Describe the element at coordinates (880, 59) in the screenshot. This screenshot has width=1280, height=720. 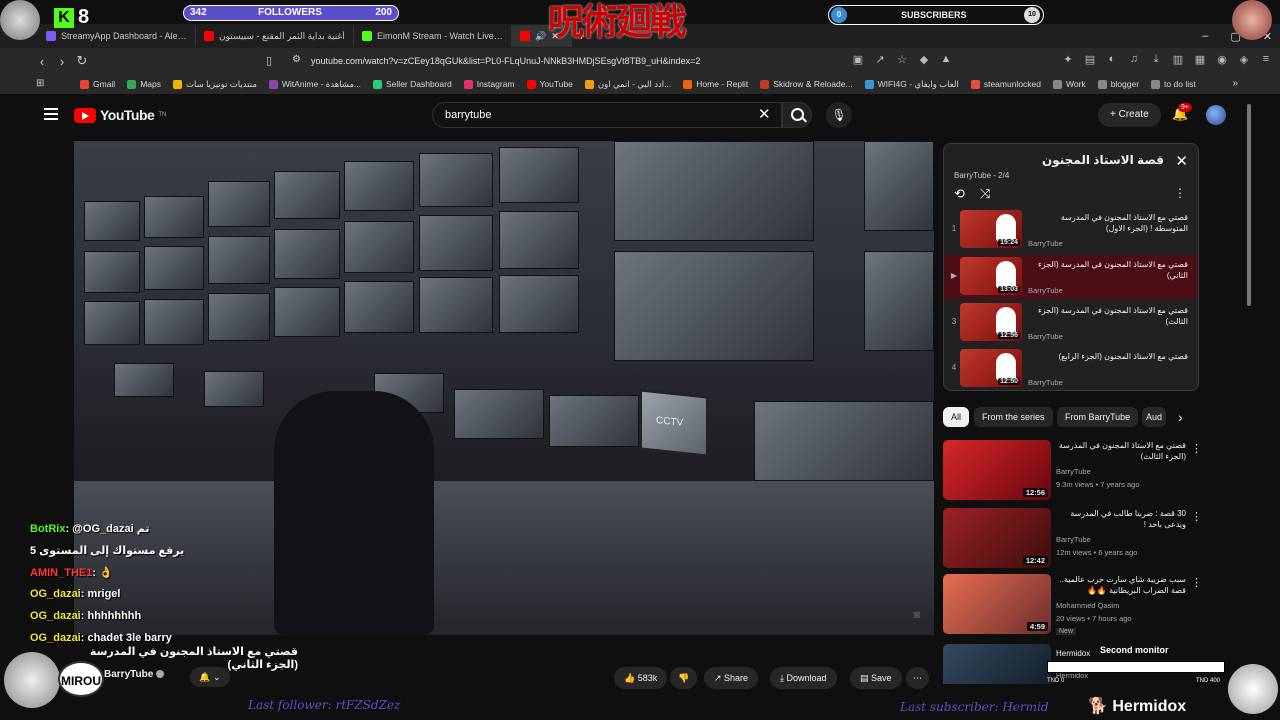
I see `share-icon: ↗` at that location.